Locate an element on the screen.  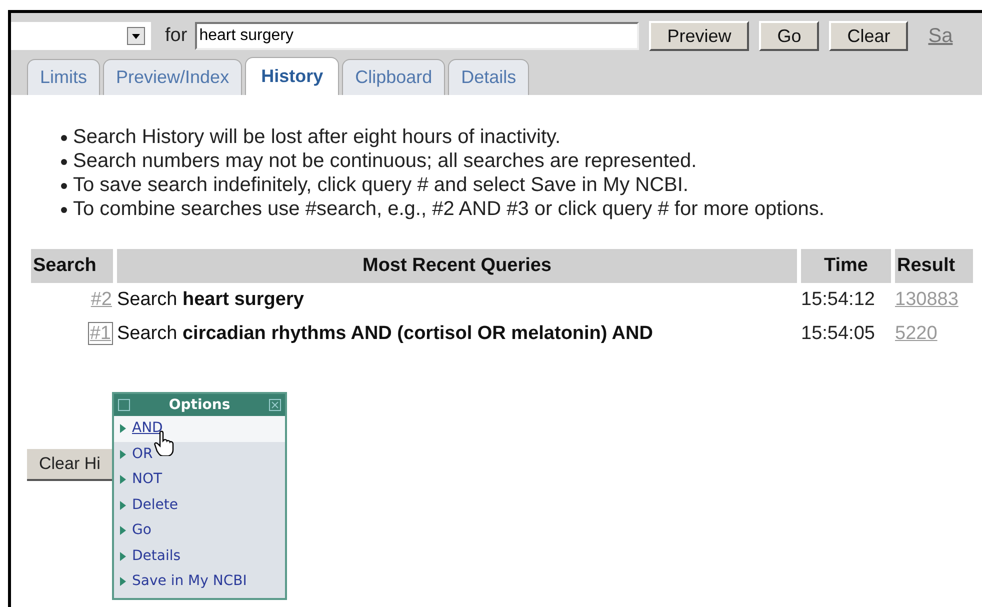
column-header: Time is located at coordinates (846, 266).